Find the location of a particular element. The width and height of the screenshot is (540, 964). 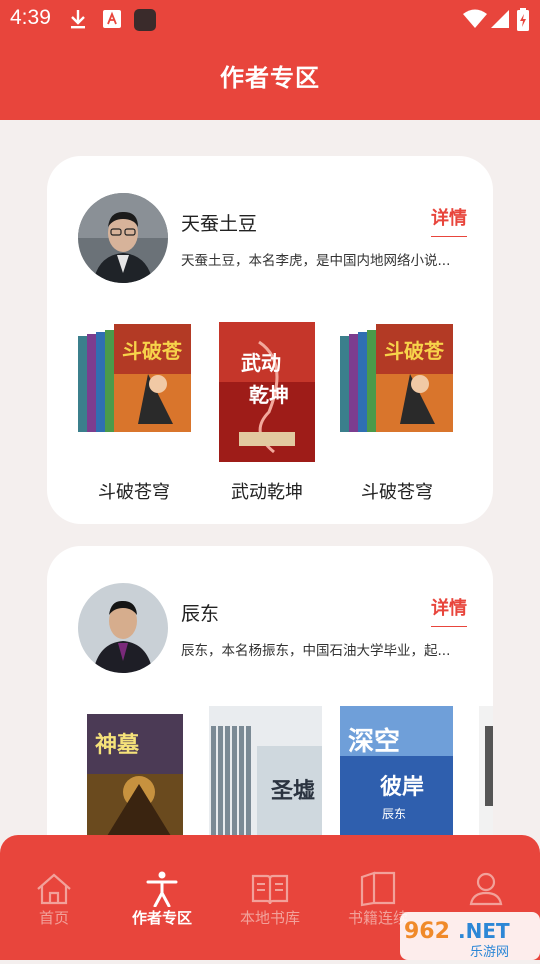

book-cover: 深空 彼岸 辰东 is located at coordinates (396, 773).